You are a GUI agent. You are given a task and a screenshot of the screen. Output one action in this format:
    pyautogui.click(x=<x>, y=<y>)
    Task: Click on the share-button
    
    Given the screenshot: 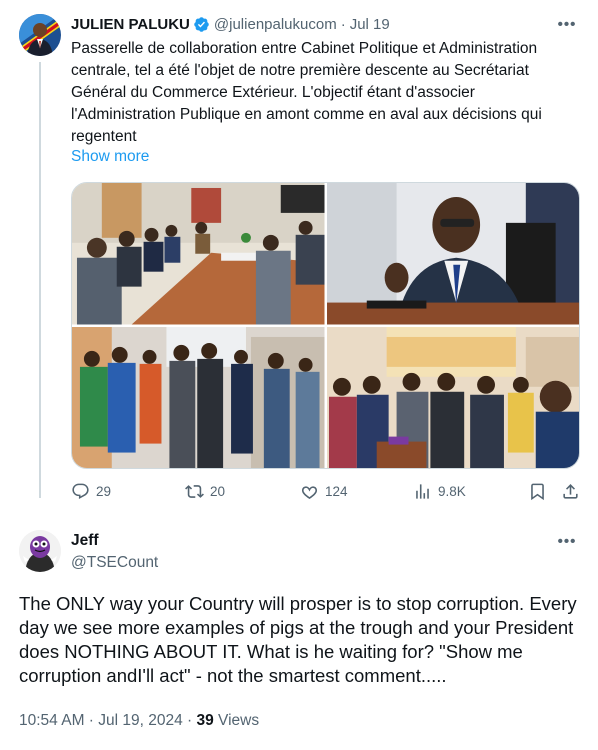 What is the action you would take?
    pyautogui.click(x=570, y=491)
    